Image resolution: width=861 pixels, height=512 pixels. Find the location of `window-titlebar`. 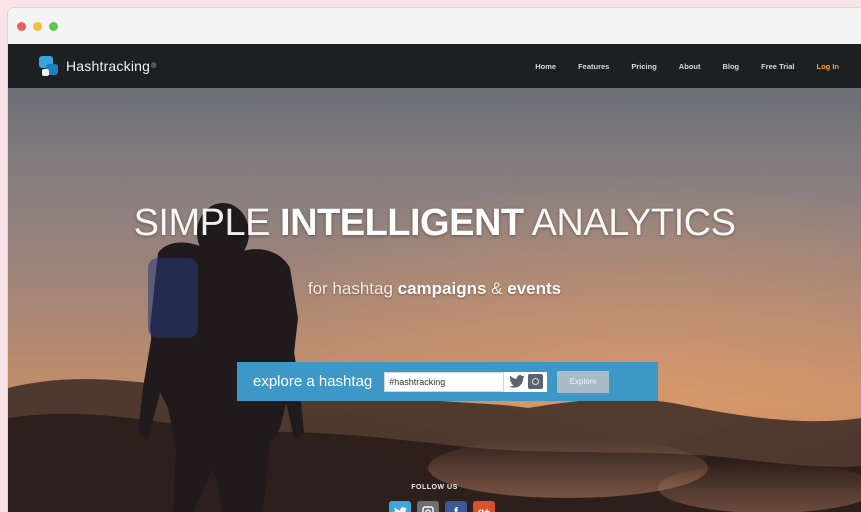

window-titlebar is located at coordinates (434, 26).